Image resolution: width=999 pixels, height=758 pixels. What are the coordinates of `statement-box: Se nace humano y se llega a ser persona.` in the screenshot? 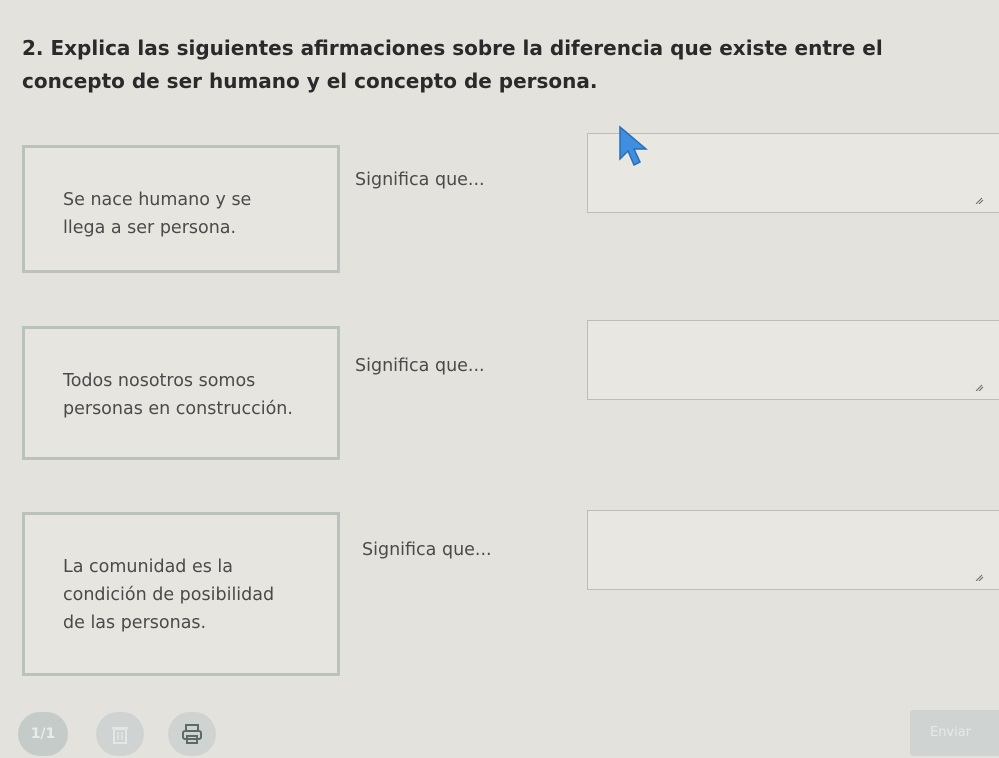 It's located at (181, 209).